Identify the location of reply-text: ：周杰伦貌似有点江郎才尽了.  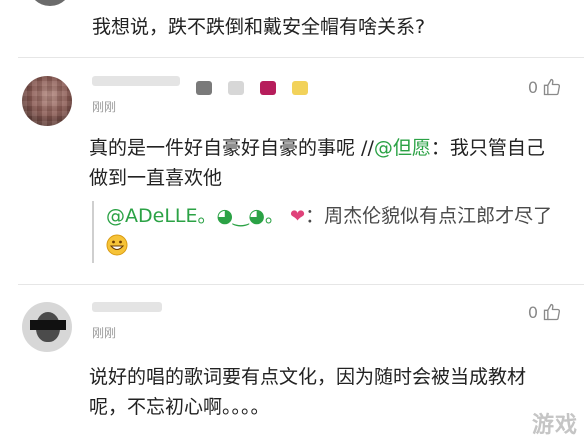
(429, 216).